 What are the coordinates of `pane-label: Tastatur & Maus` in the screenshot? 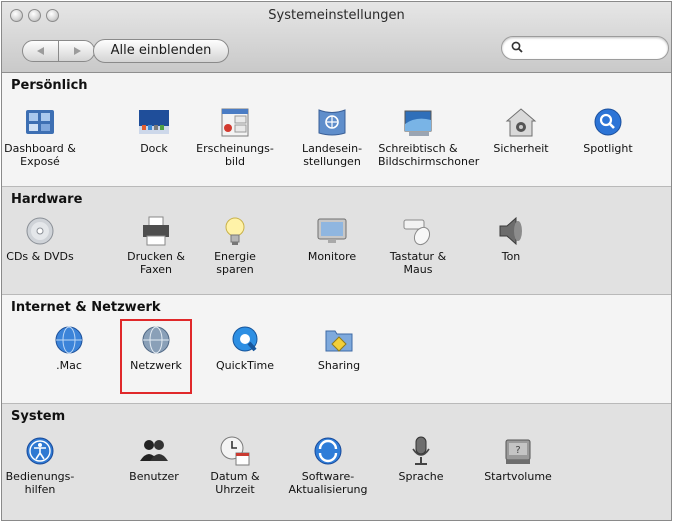 It's located at (418, 263).